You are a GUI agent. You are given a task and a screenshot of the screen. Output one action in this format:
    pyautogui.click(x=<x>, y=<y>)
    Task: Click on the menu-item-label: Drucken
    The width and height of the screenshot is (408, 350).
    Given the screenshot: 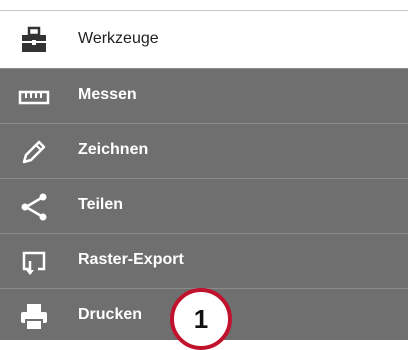 What is the action you would take?
    pyautogui.click(x=110, y=314)
    